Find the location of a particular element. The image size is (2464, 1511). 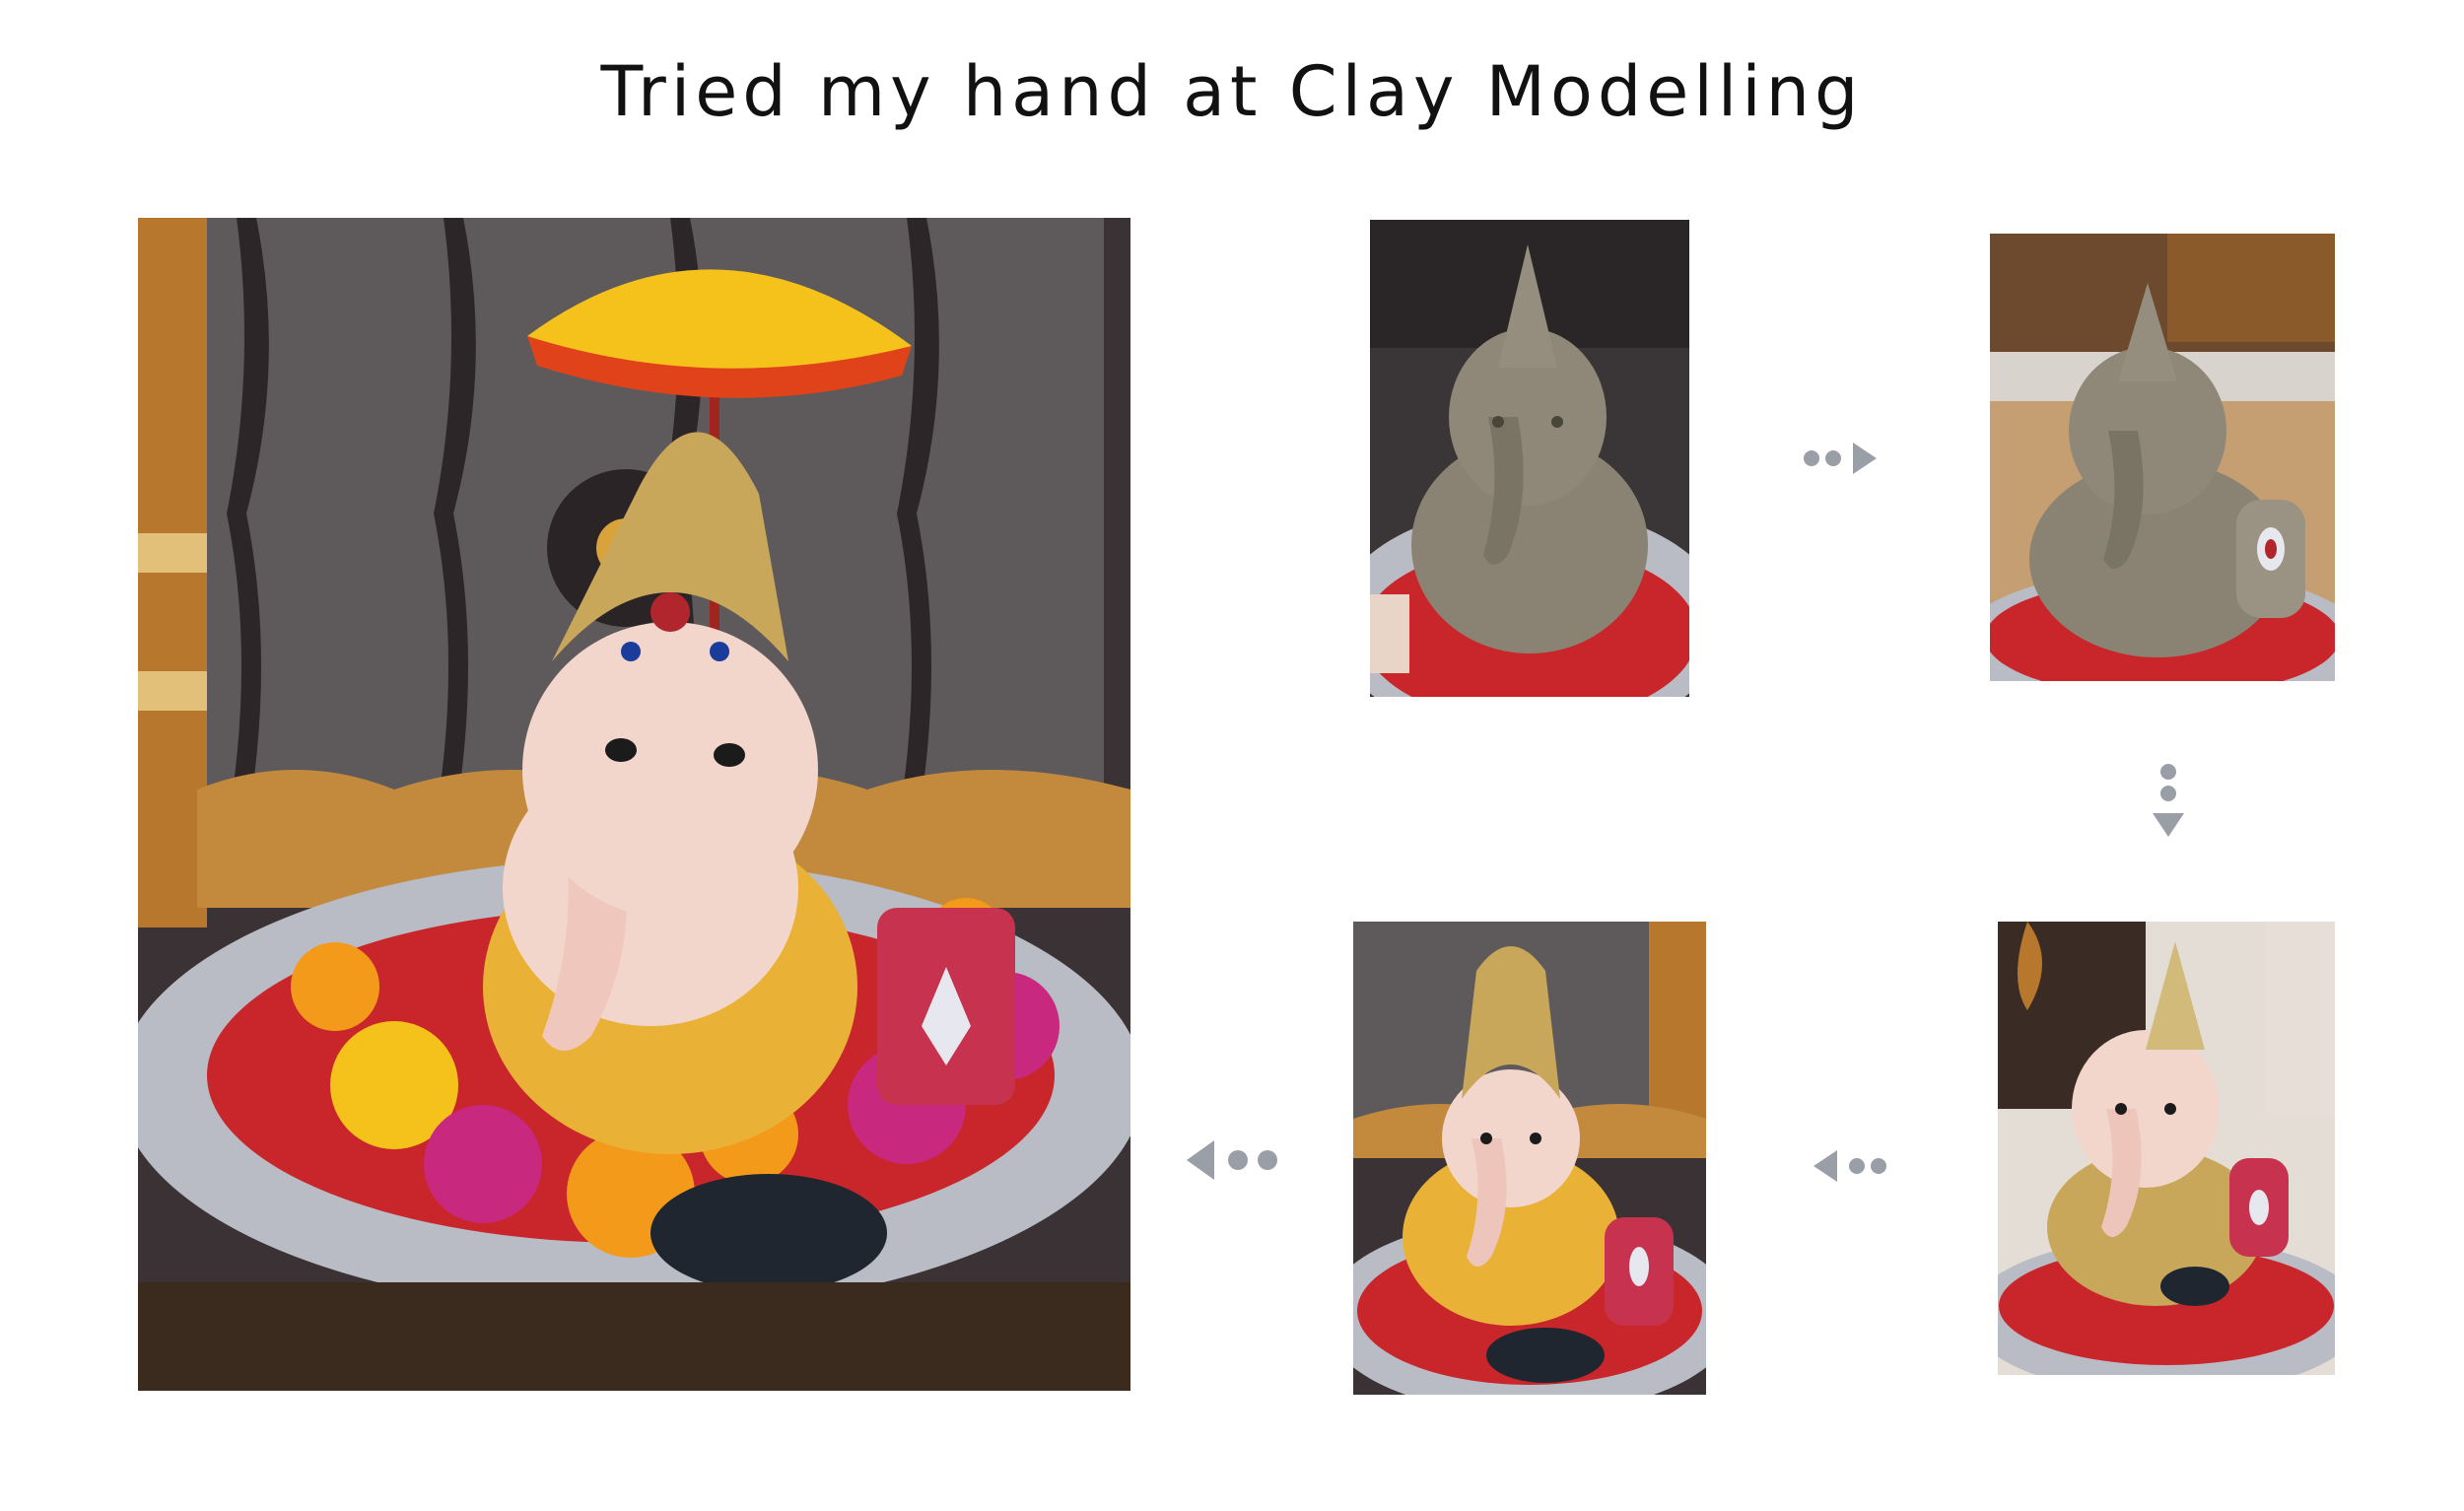

photo-step-3-painted is located at coordinates (2166, 1148).